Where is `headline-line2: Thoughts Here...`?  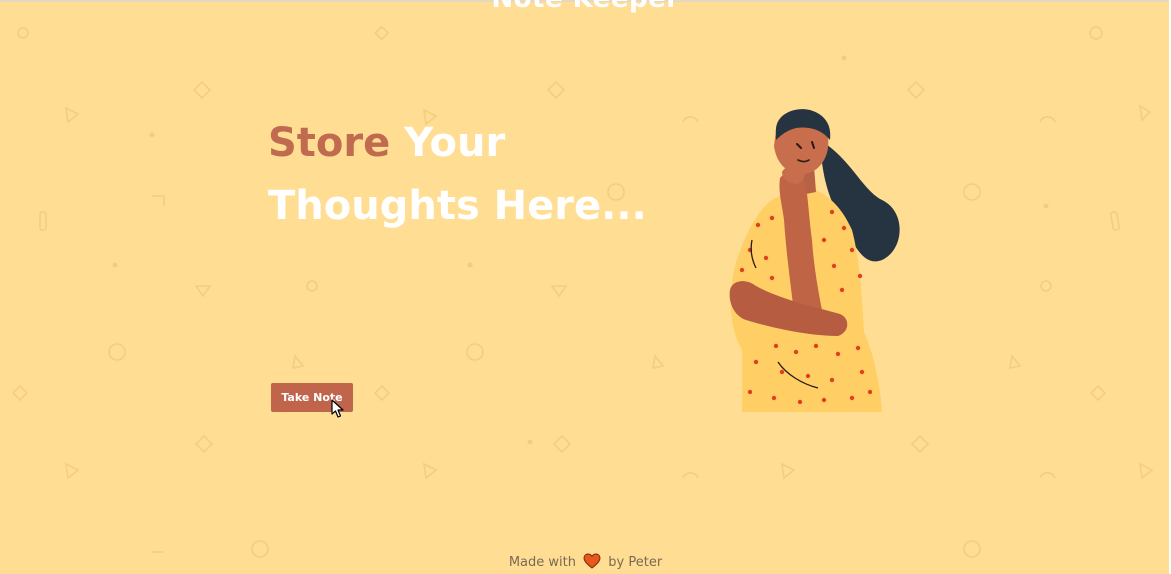
headline-line2: Thoughts Here... is located at coordinates (457, 206).